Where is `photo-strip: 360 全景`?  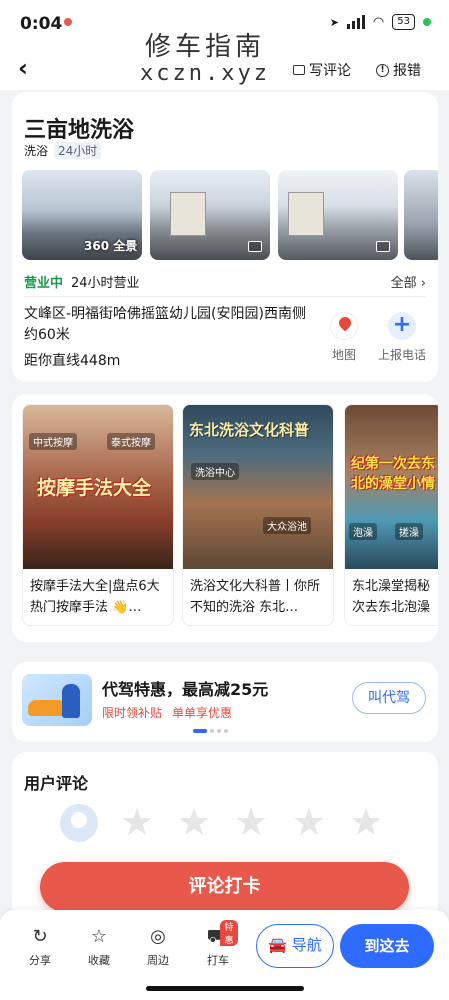
photo-strip: 360 全景 is located at coordinates (230, 215).